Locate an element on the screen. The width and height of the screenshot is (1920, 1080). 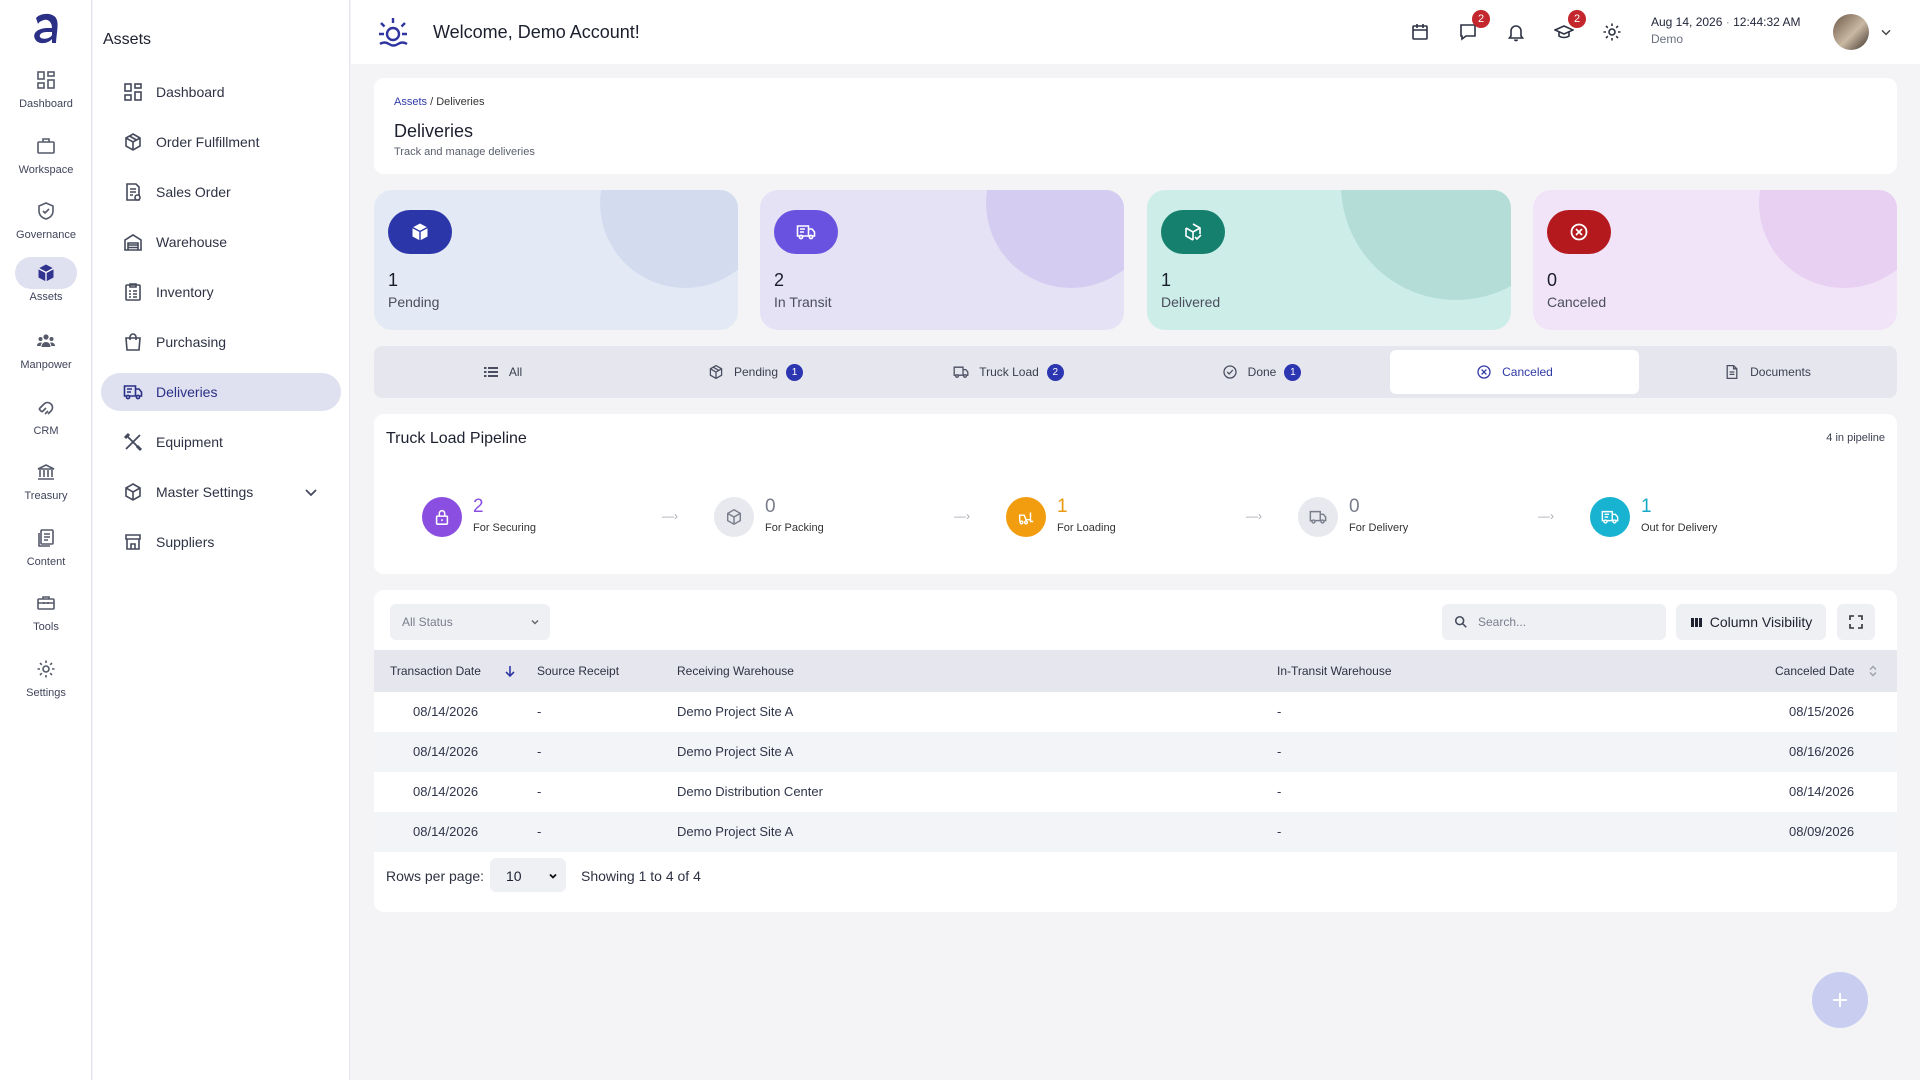
settings-button is located at coordinates (1612, 32).